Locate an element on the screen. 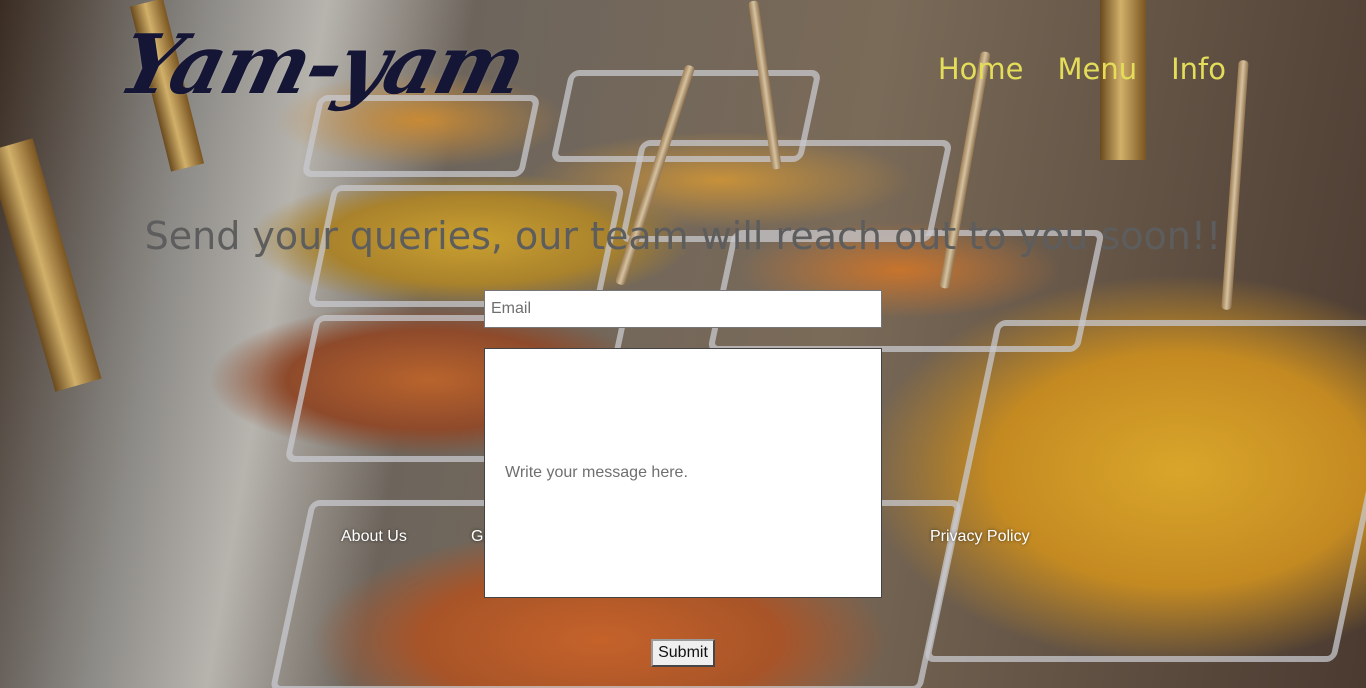 This screenshot has width=1366, height=688. serving-spoon is located at coordinates (1235, 185).